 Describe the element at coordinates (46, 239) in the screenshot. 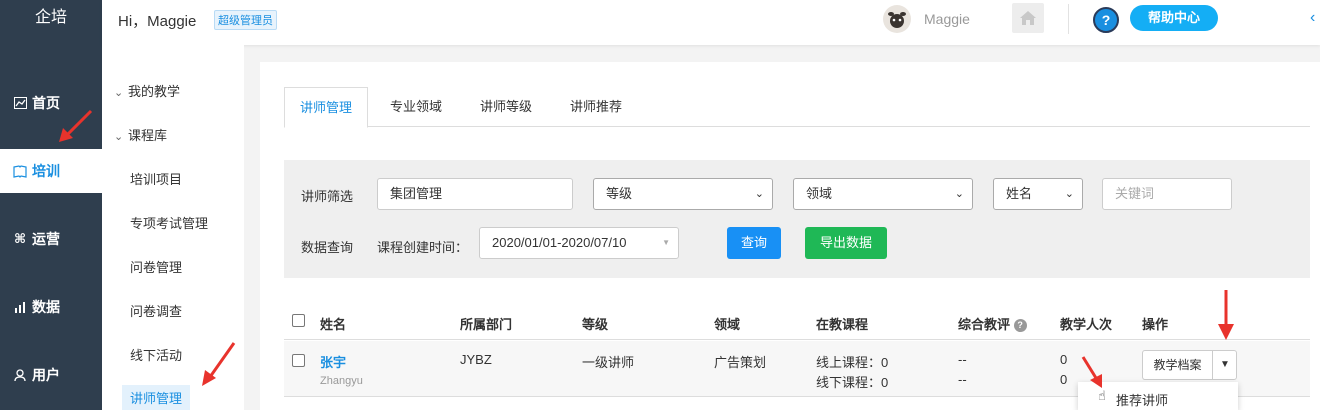

I see `rail-item-label: 运营` at that location.